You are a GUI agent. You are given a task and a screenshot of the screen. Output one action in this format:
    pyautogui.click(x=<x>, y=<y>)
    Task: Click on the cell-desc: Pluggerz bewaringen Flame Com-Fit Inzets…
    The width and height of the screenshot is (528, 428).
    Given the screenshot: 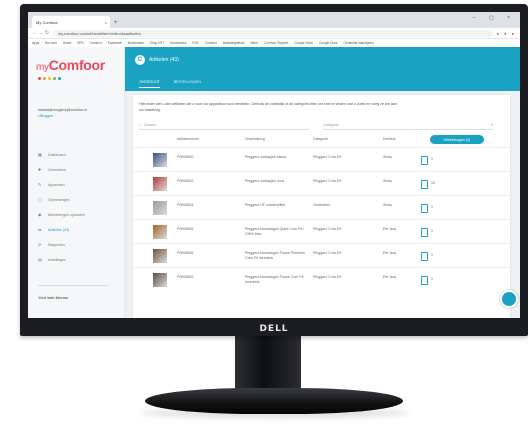 What is the action you would take?
    pyautogui.click(x=274, y=279)
    